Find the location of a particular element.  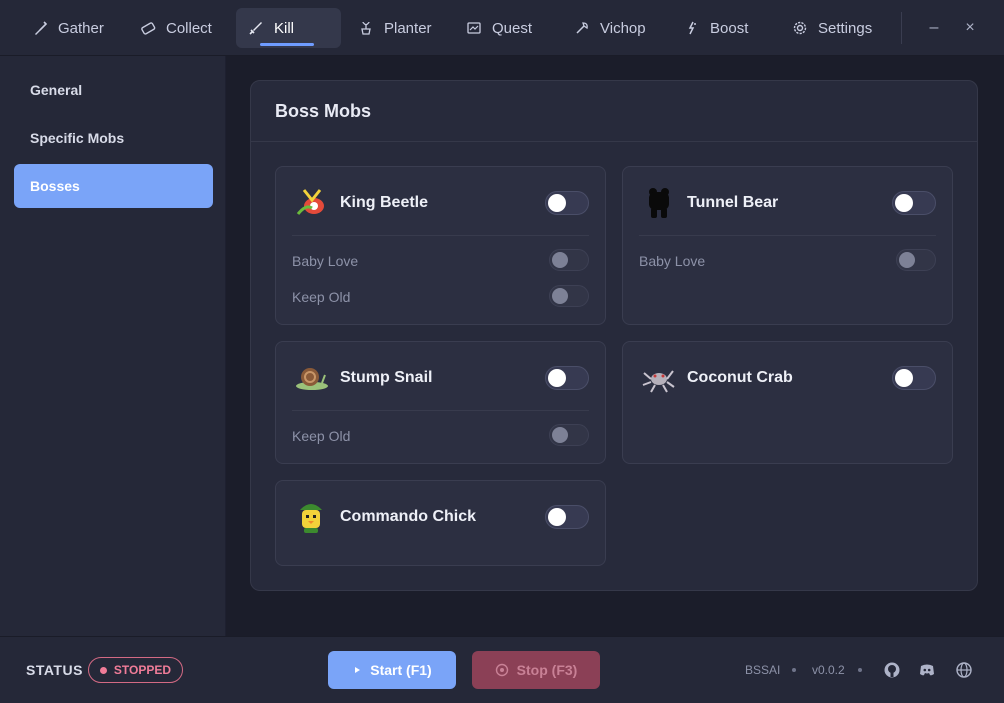

shovel-icon is located at coordinates (41, 28).